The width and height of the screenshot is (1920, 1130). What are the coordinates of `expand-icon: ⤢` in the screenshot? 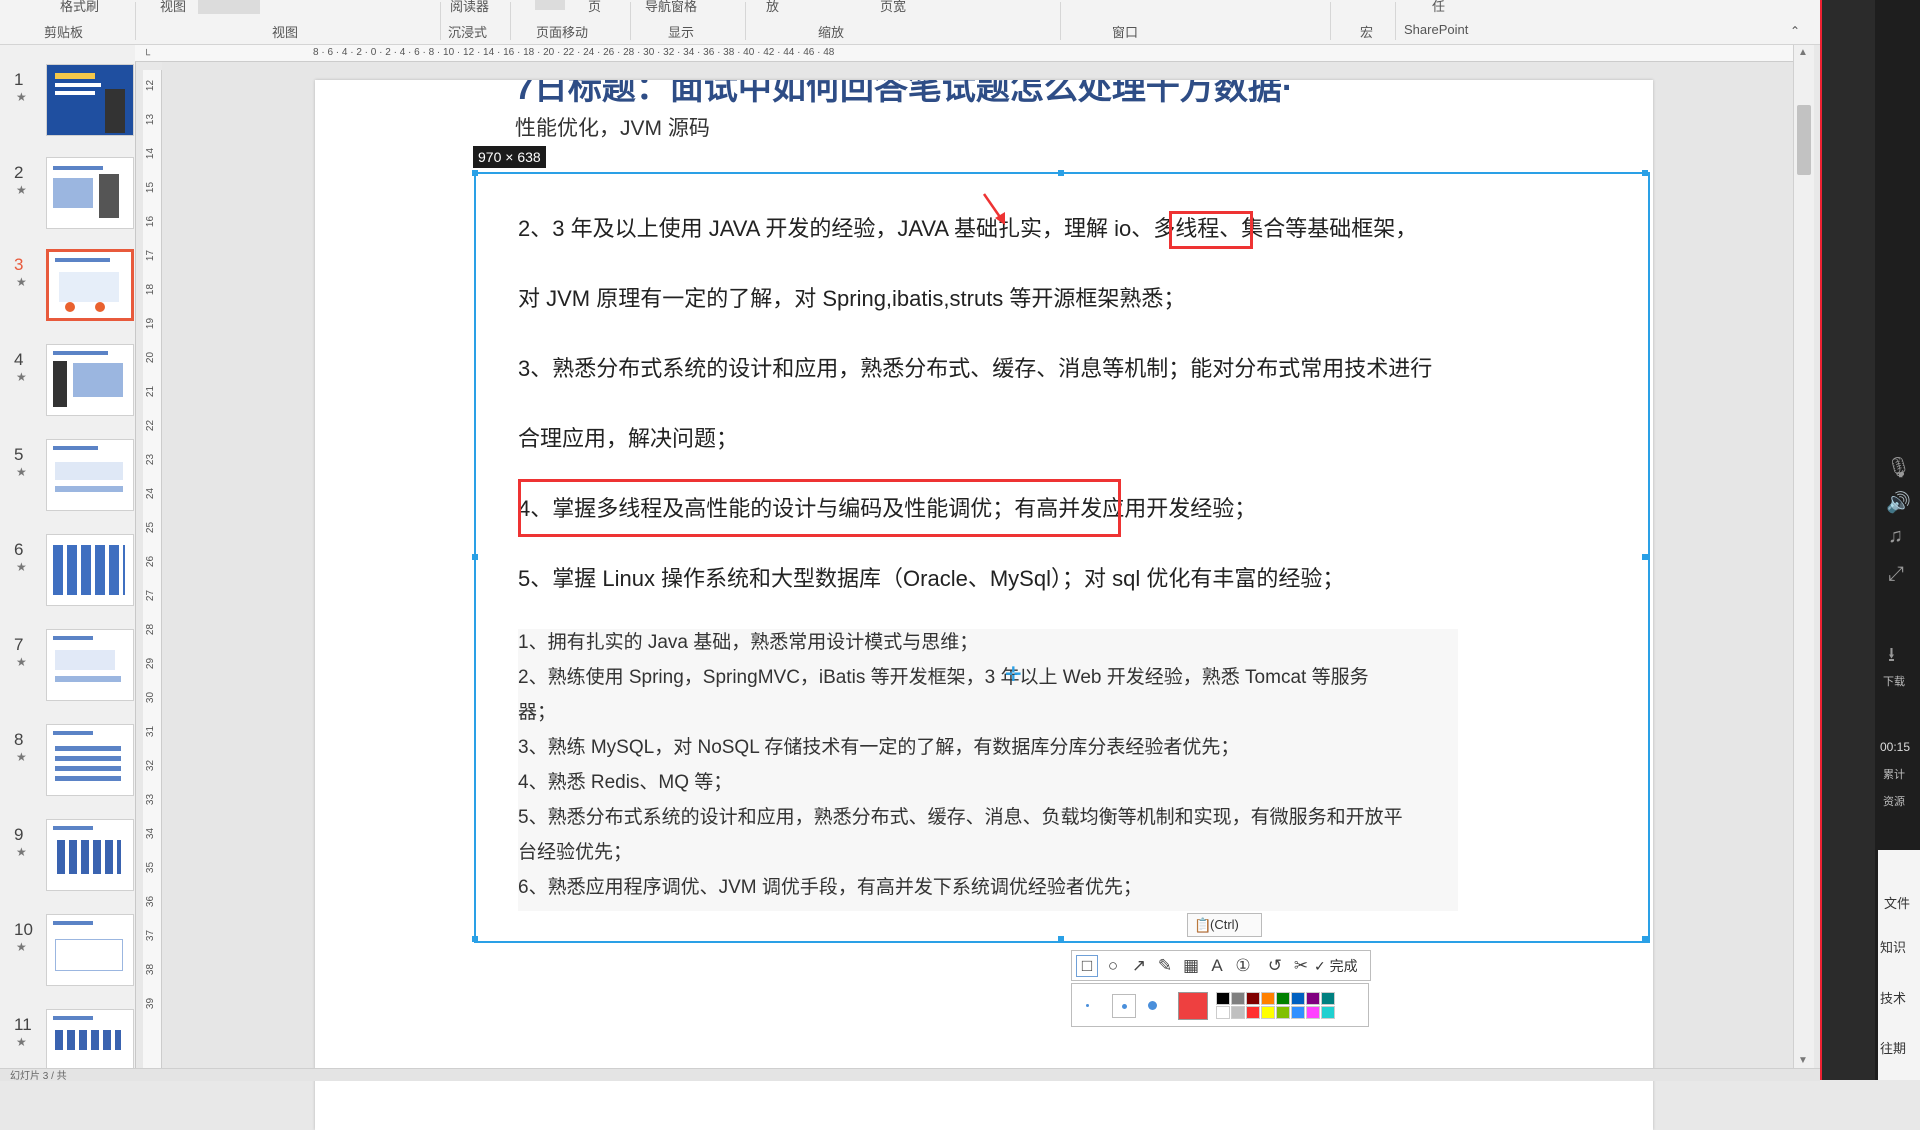 It's located at (1896, 574).